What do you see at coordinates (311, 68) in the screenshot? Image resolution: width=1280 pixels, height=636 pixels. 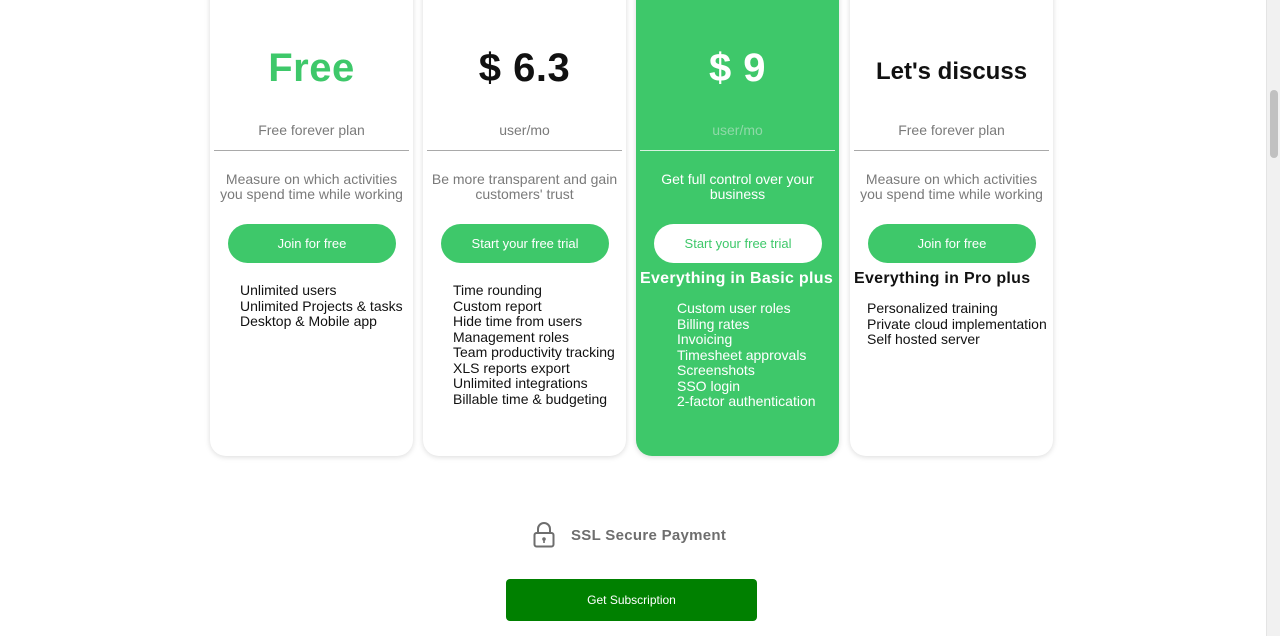 I see `plan-price: Free` at bounding box center [311, 68].